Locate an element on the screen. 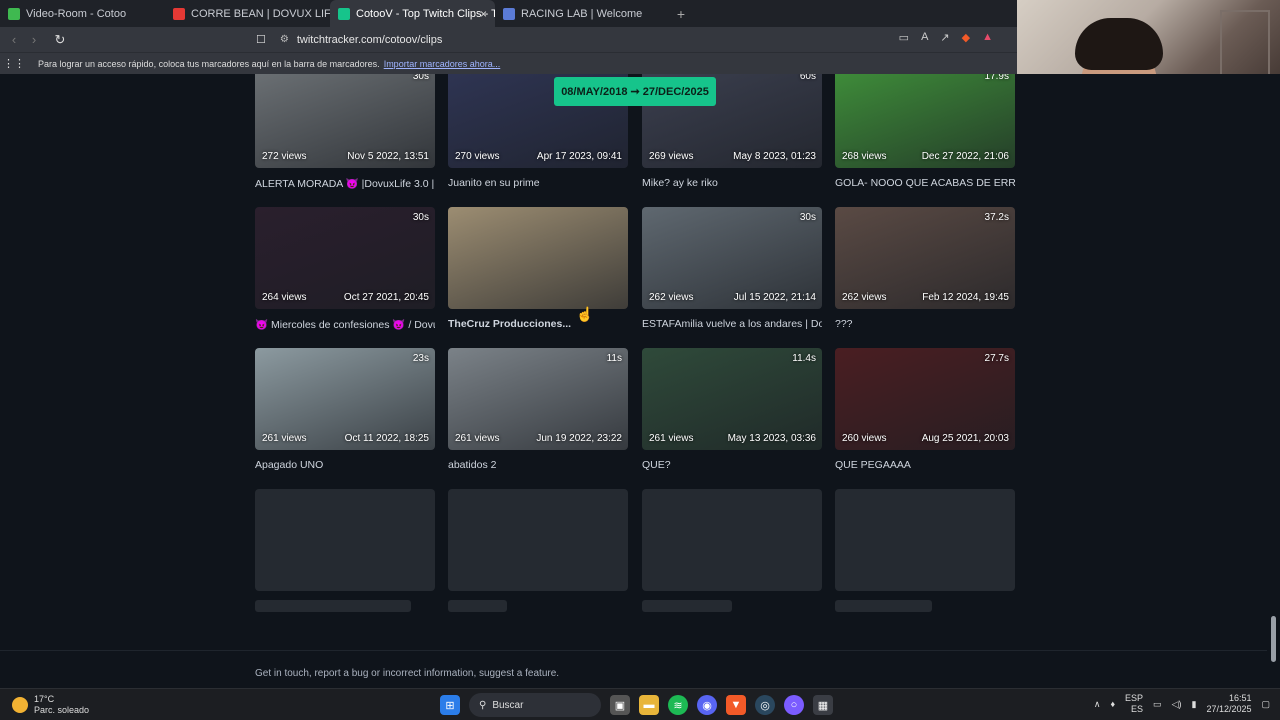 The height and width of the screenshot is (720, 1280). url-field: ☐ ⚙ twitchtracker.com/cotoov/clips is located at coordinates (626, 39).